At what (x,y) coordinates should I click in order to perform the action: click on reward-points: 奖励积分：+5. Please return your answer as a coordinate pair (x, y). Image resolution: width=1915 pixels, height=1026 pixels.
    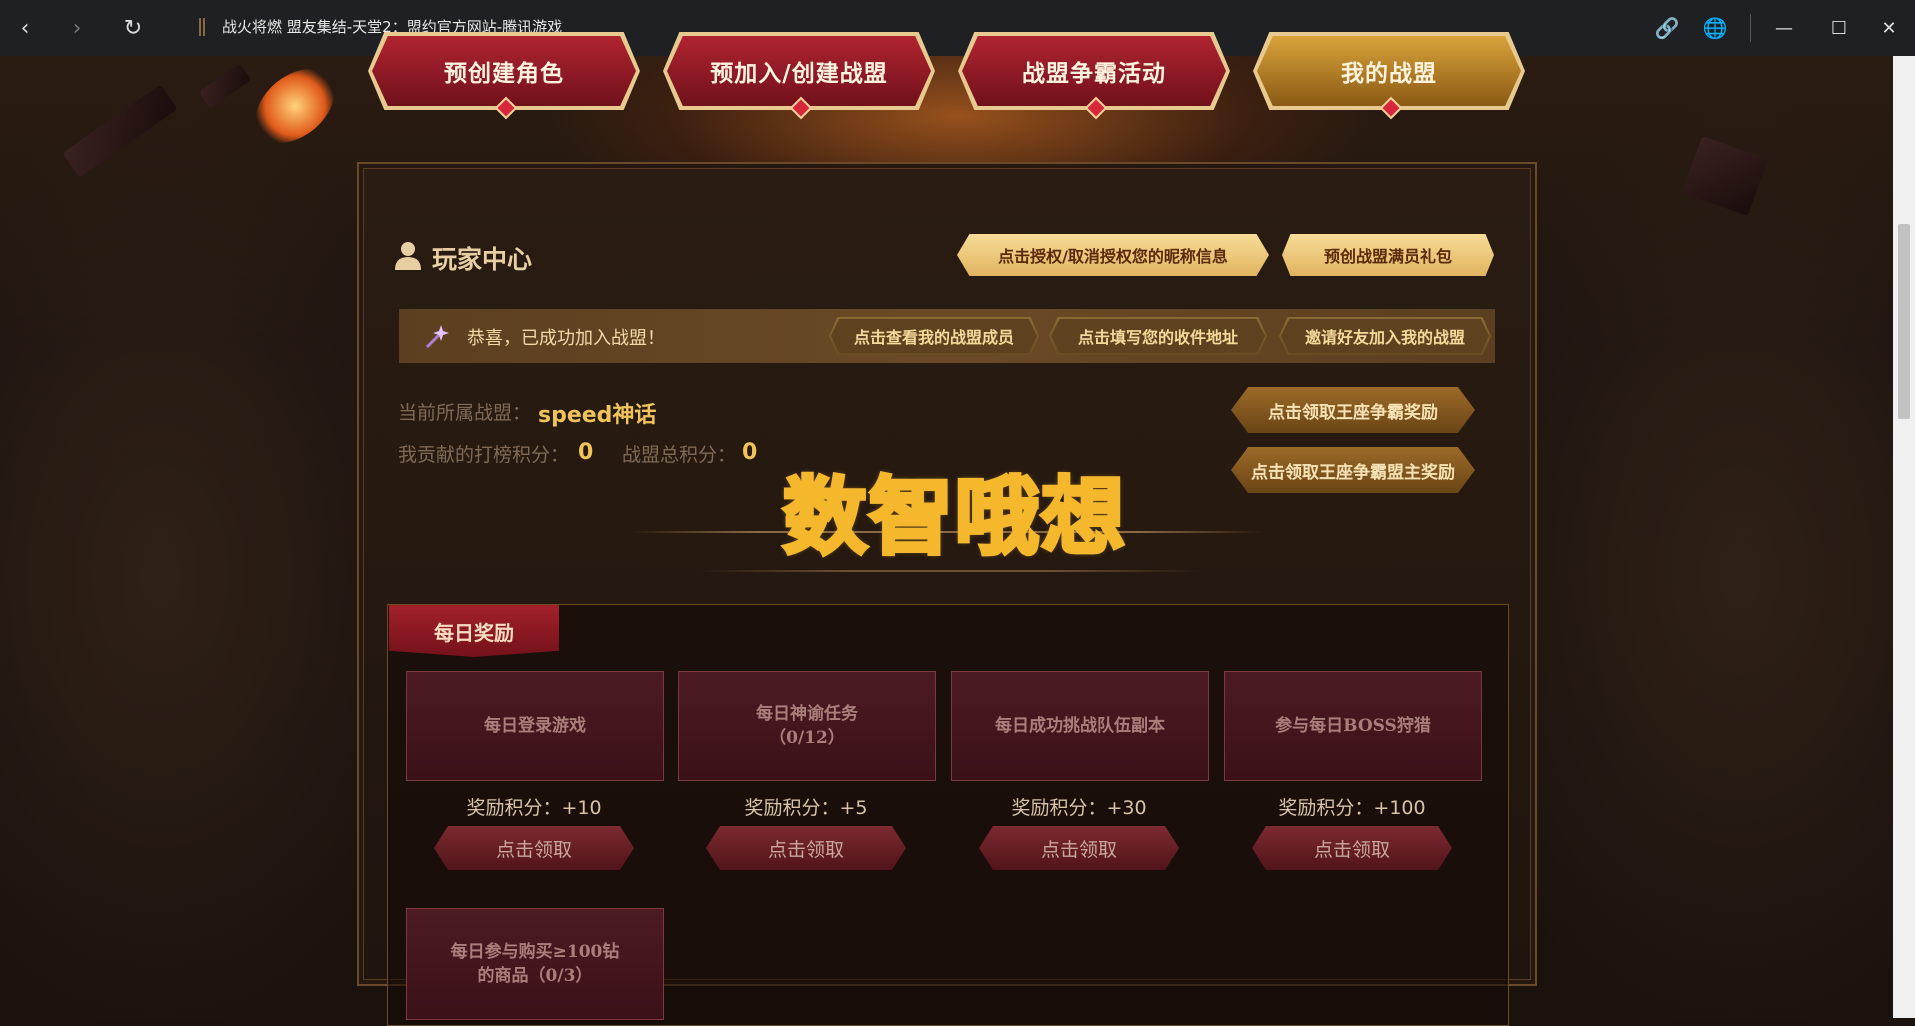
    Looking at the image, I should click on (806, 806).